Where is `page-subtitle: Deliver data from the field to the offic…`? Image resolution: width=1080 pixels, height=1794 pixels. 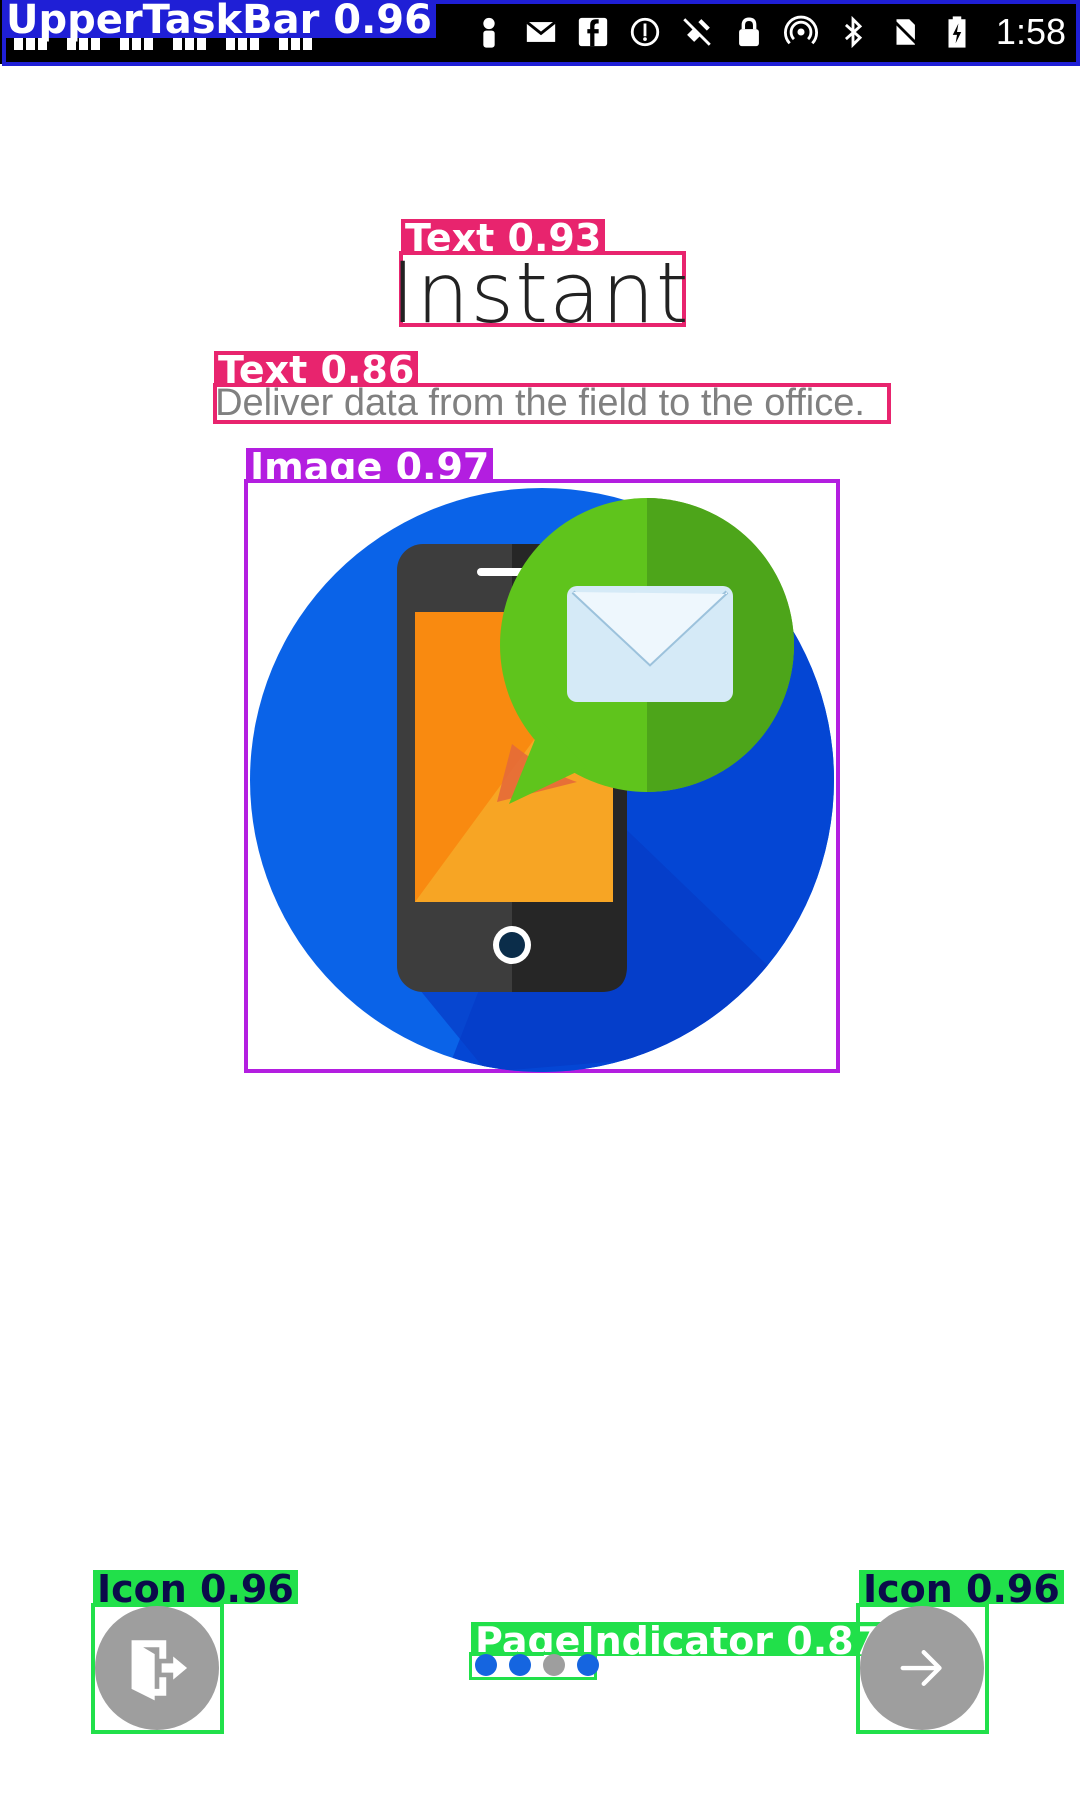 page-subtitle: Deliver data from the field to the offic… is located at coordinates (540, 403).